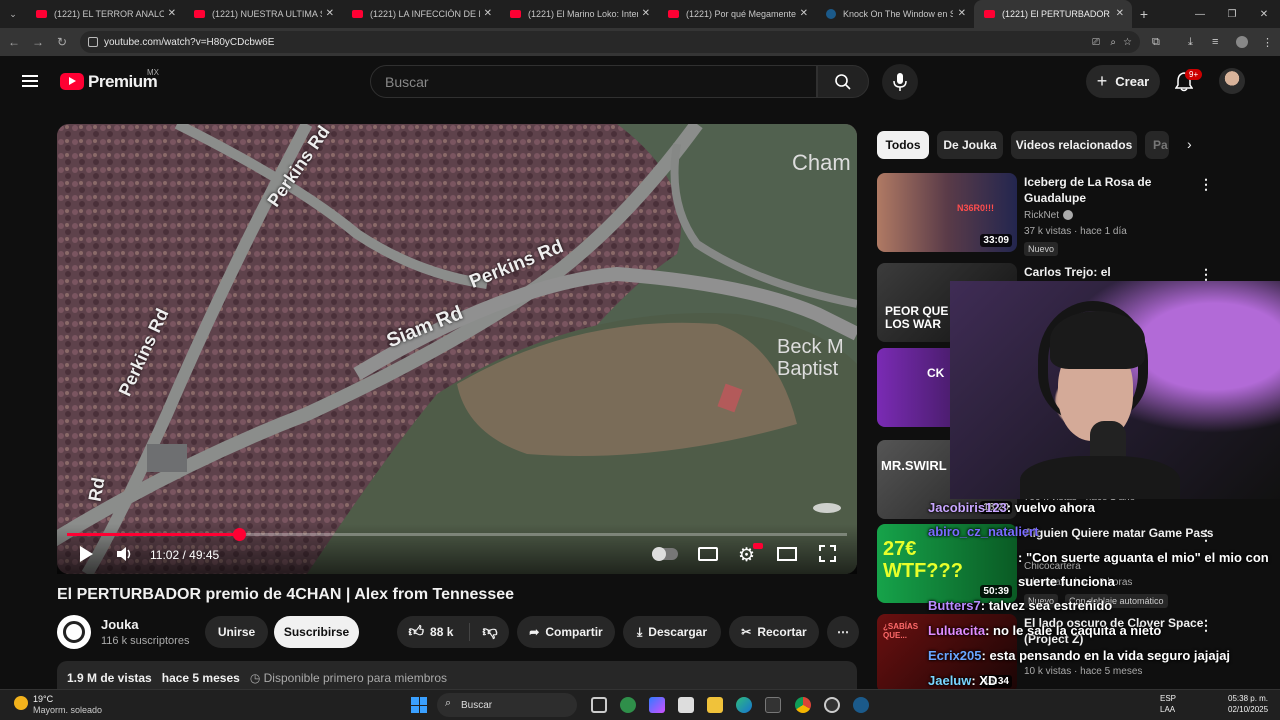  Describe the element at coordinates (566, 632) in the screenshot. I see `share-button: ➦ Compartir` at that location.